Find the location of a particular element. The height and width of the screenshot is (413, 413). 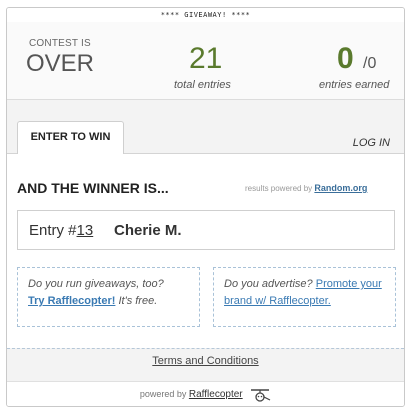

rafflecopter-logo-icon is located at coordinates (261, 395).